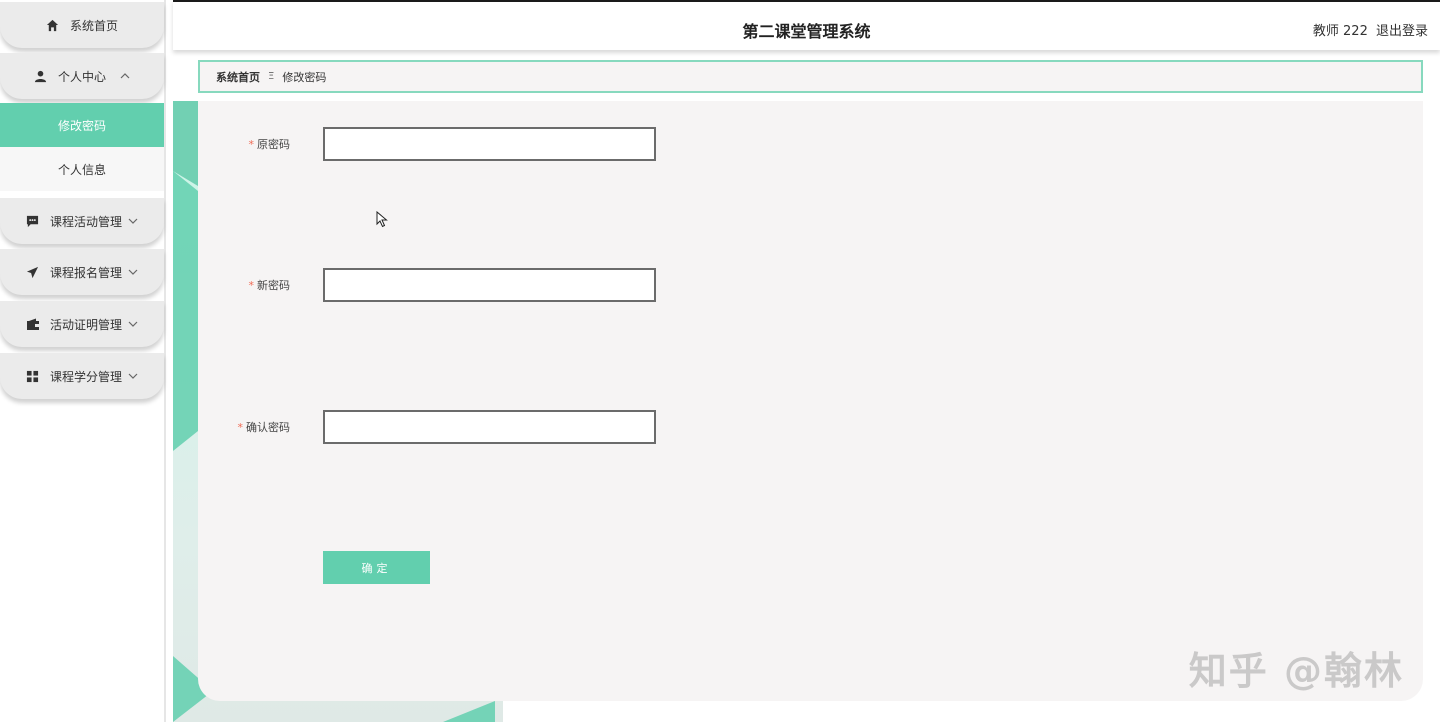 This screenshot has height=722, width=1440. I want to click on breadcrumb-separator: Ξ, so click(271, 76).